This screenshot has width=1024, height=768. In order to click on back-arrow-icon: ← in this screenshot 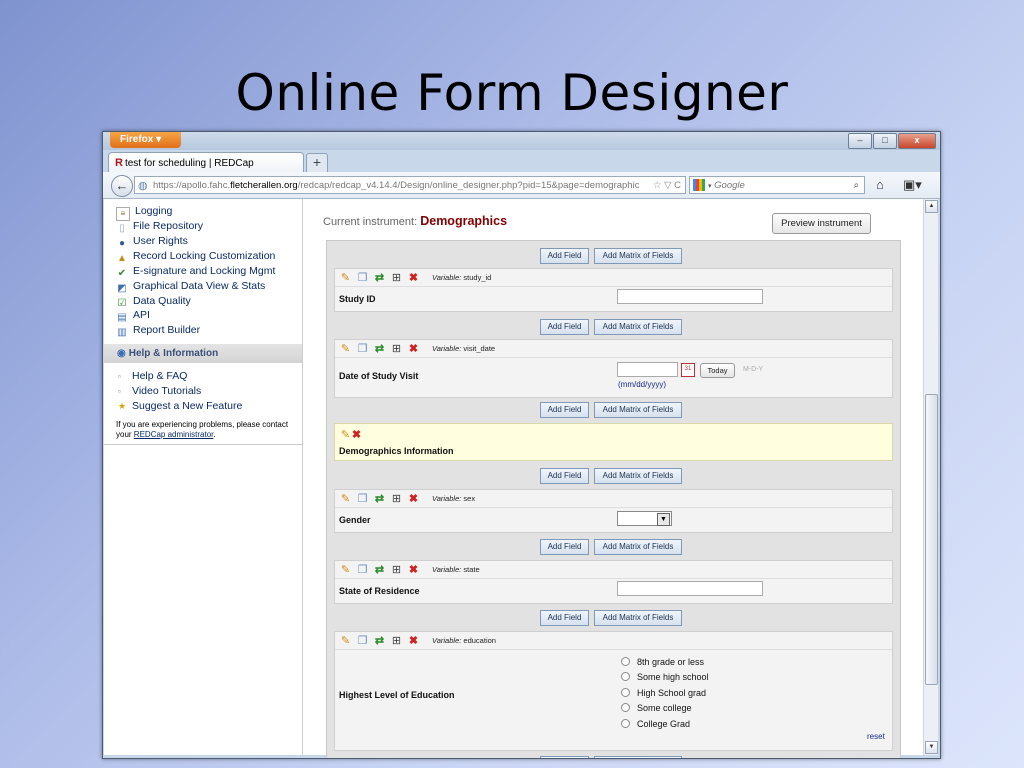, I will do `click(122, 186)`.